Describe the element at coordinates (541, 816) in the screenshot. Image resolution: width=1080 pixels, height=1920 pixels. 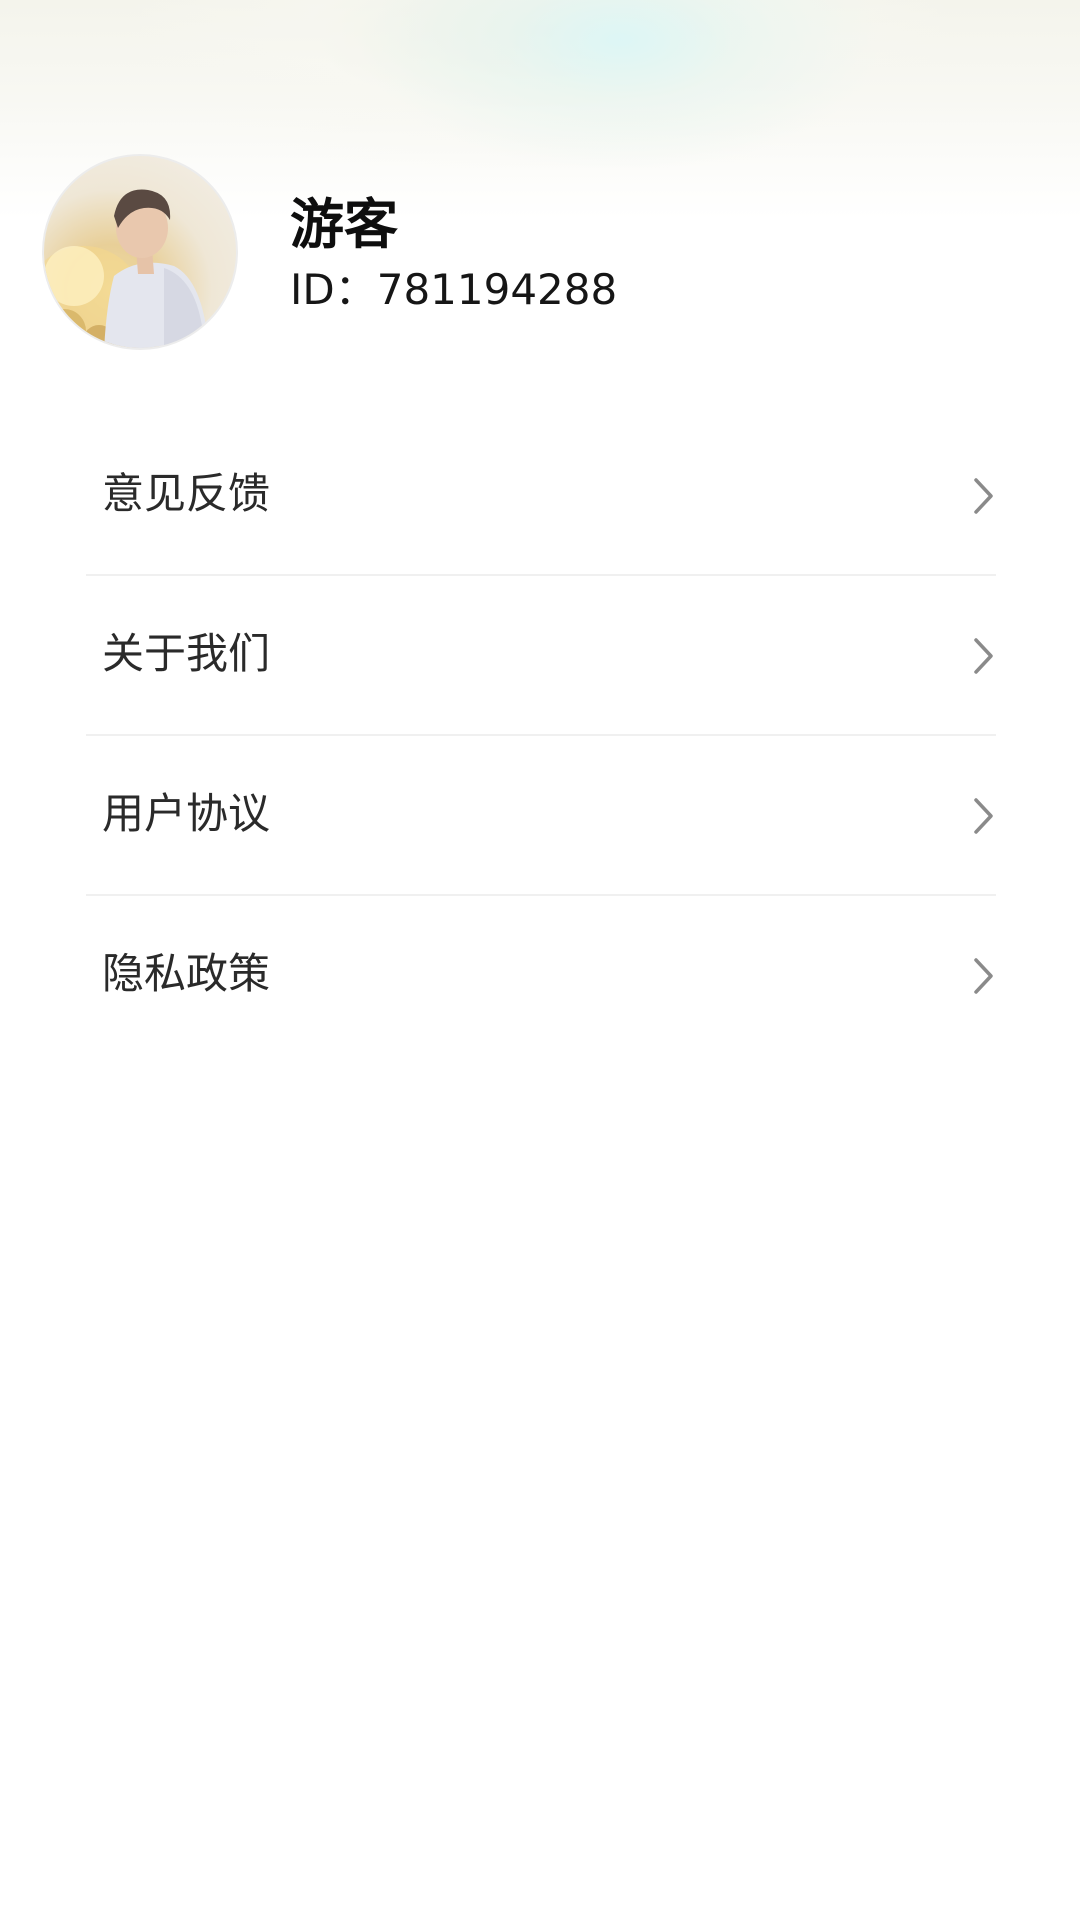
I see `menu-item-user-agreement: 用户协议` at that location.